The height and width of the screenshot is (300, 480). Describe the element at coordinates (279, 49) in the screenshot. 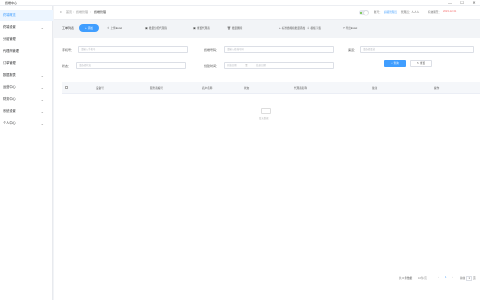

I see `device-input: 请输入终端号码` at that location.